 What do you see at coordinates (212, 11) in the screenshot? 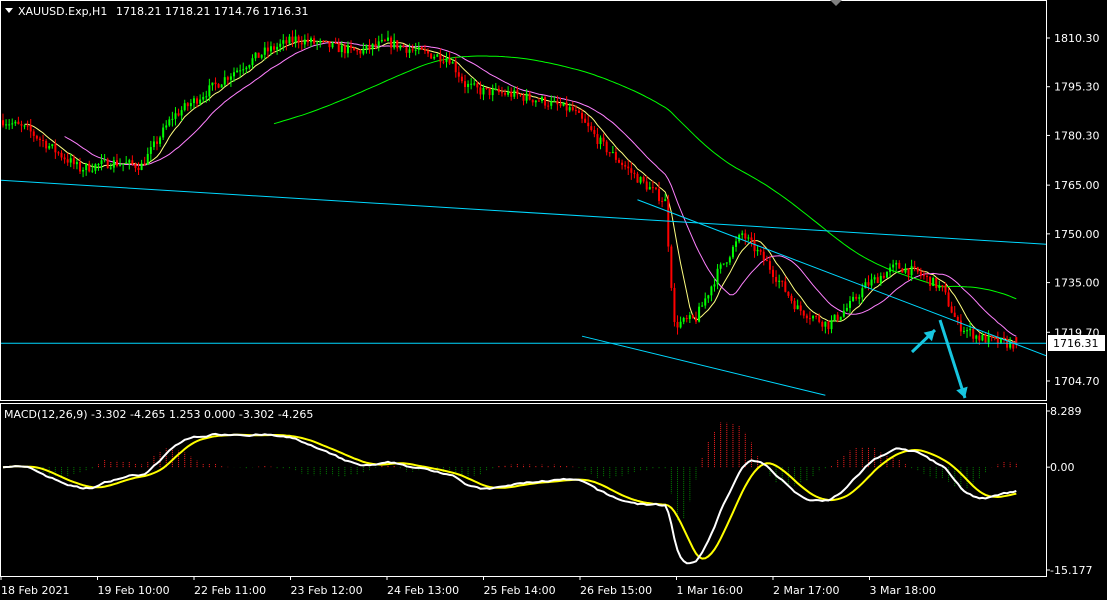
I see `ohlc-values: 1718.21 1718.21 1714.76 1716.31` at bounding box center [212, 11].